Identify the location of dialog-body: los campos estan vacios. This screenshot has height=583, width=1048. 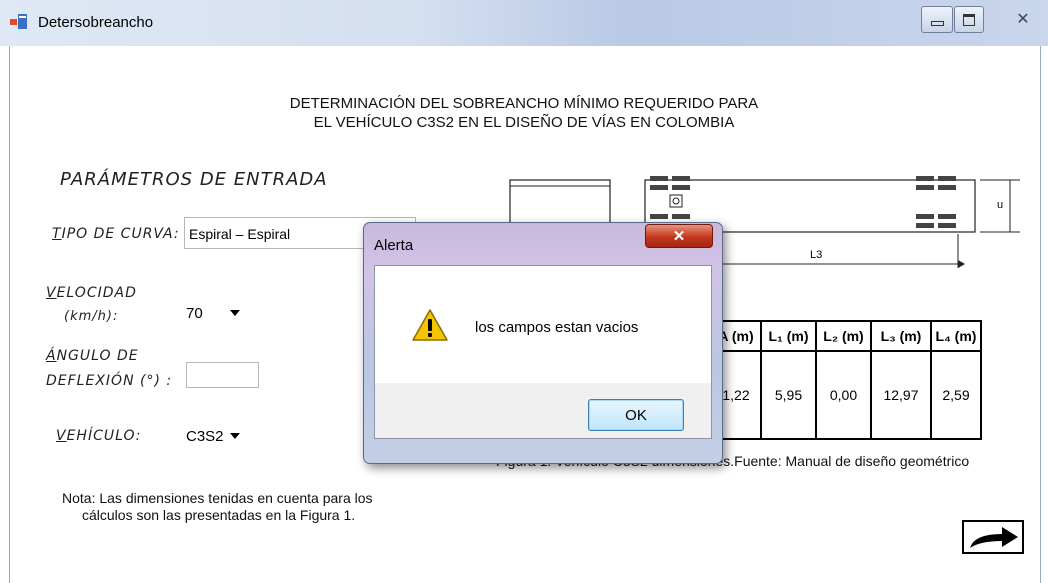
(543, 325).